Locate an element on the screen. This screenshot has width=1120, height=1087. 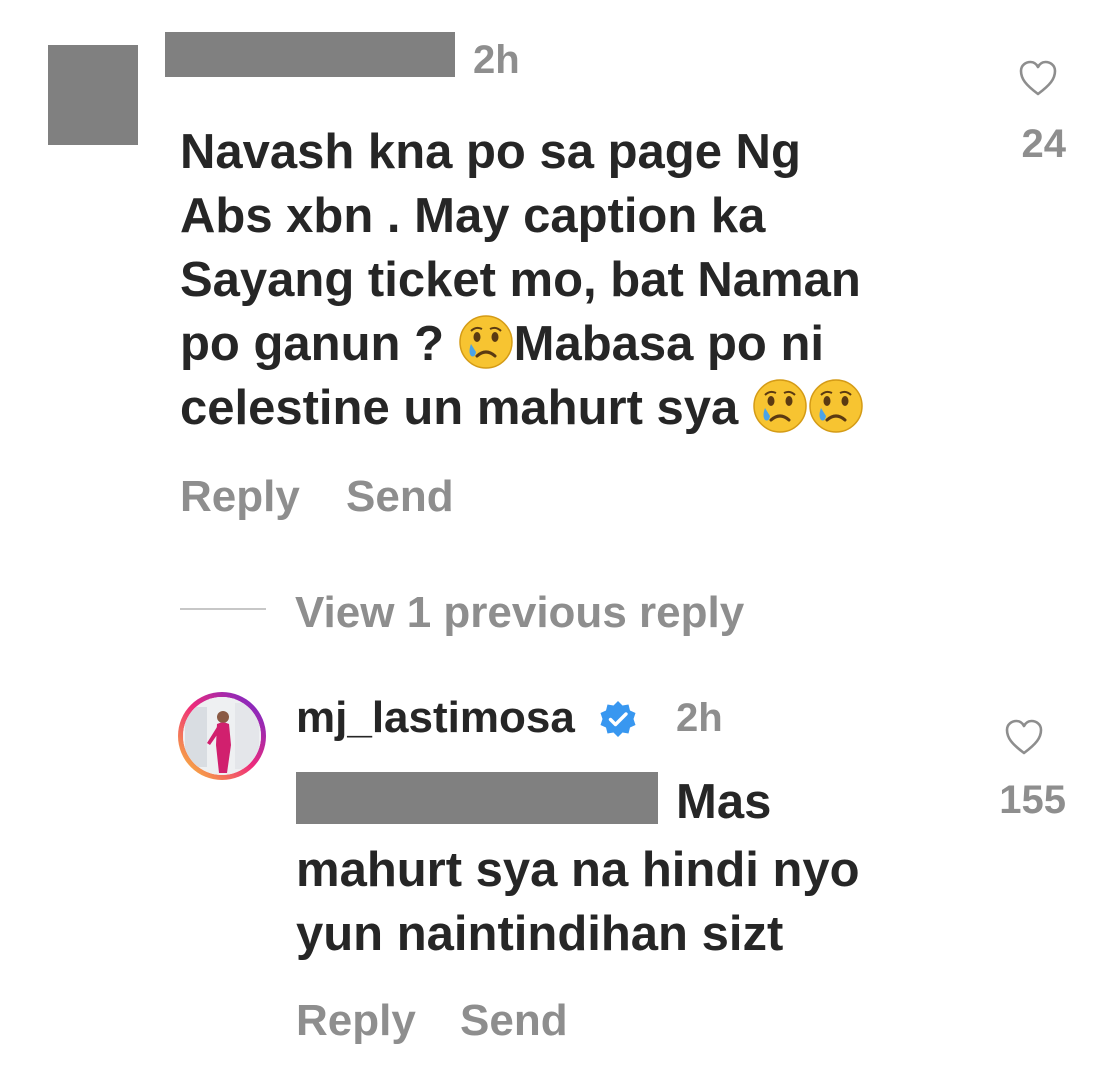
comment-like-count: 24 is located at coordinates (1044, 144).